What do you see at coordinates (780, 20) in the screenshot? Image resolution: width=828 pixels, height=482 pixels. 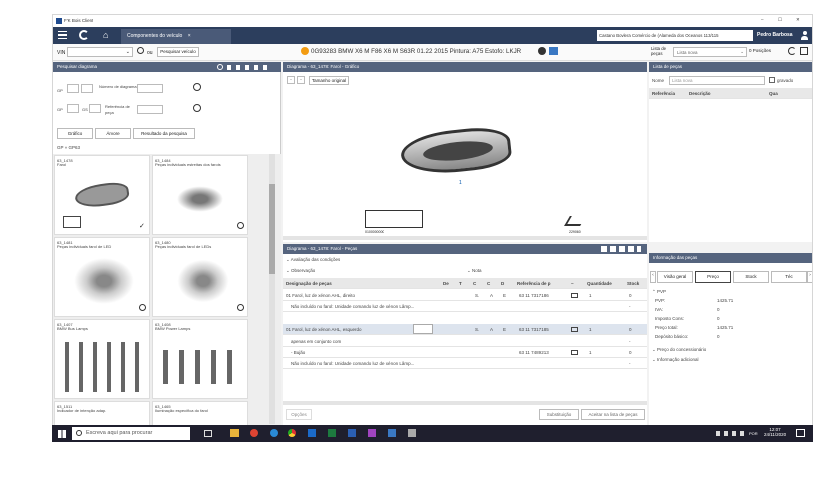 I see `maximize-button: ☐` at bounding box center [780, 20].